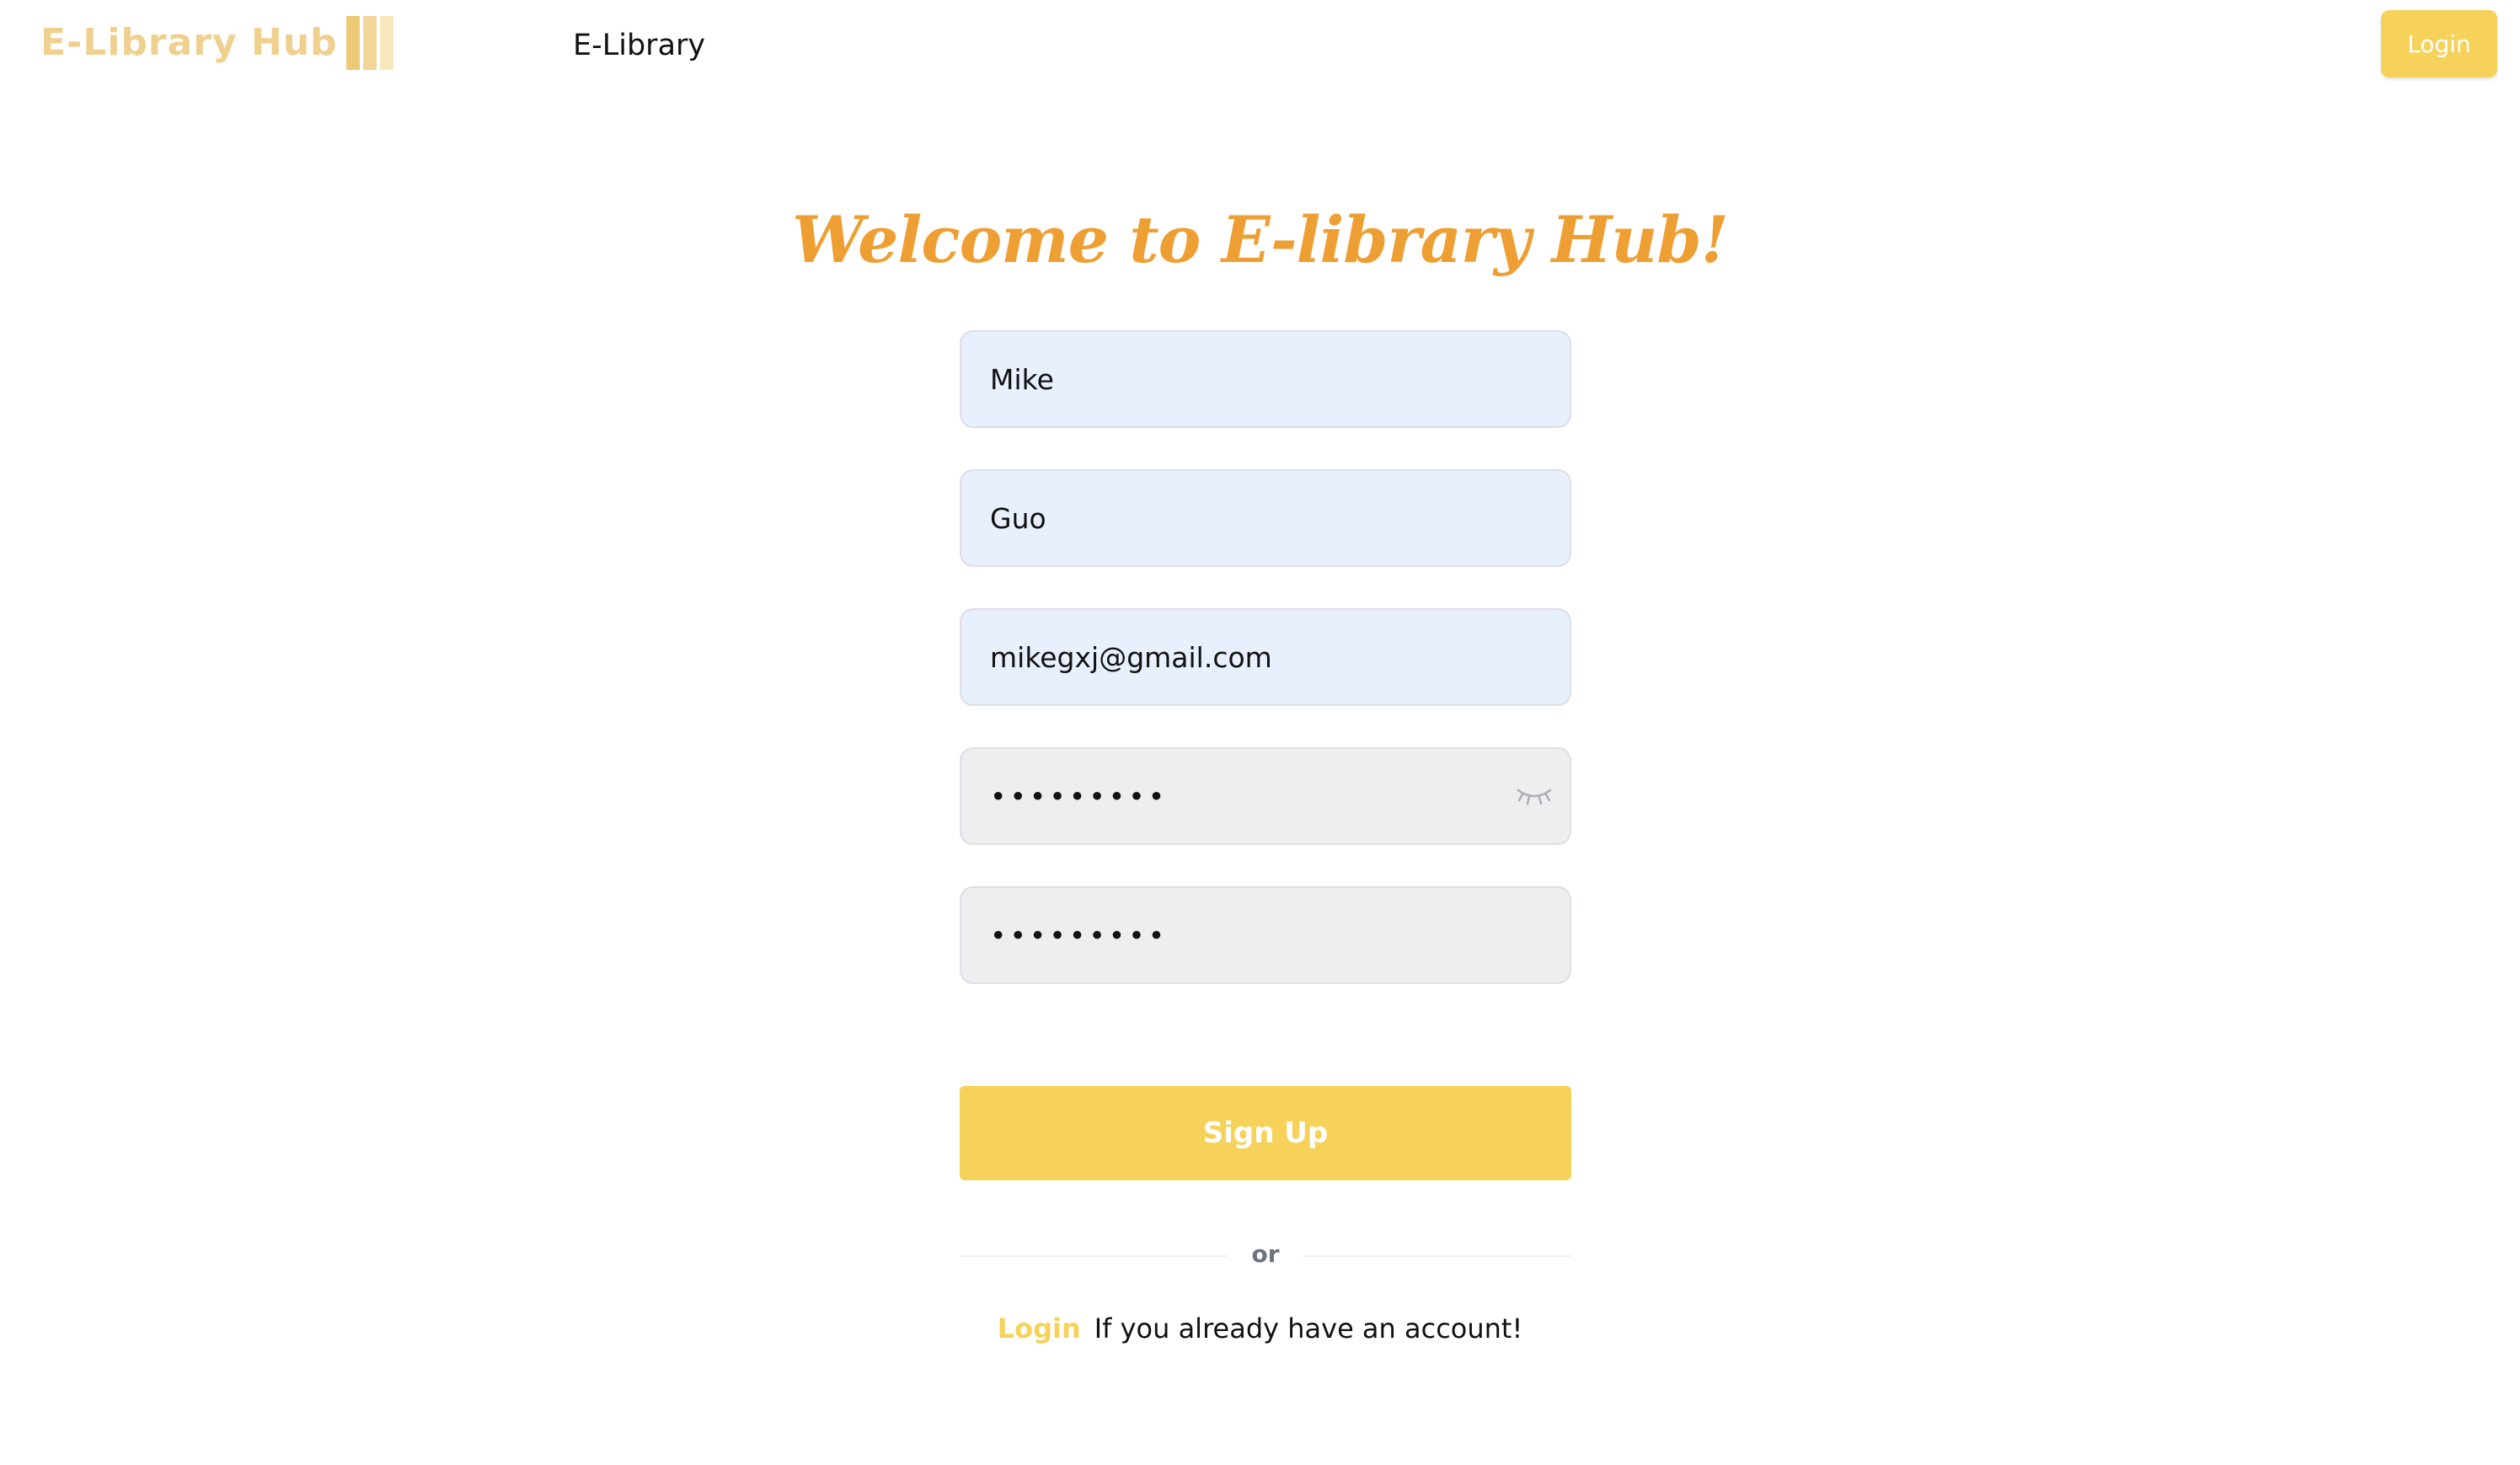 The height and width of the screenshot is (1465, 2520). Describe the element at coordinates (1265, 657) in the screenshot. I see `email-input` at that location.